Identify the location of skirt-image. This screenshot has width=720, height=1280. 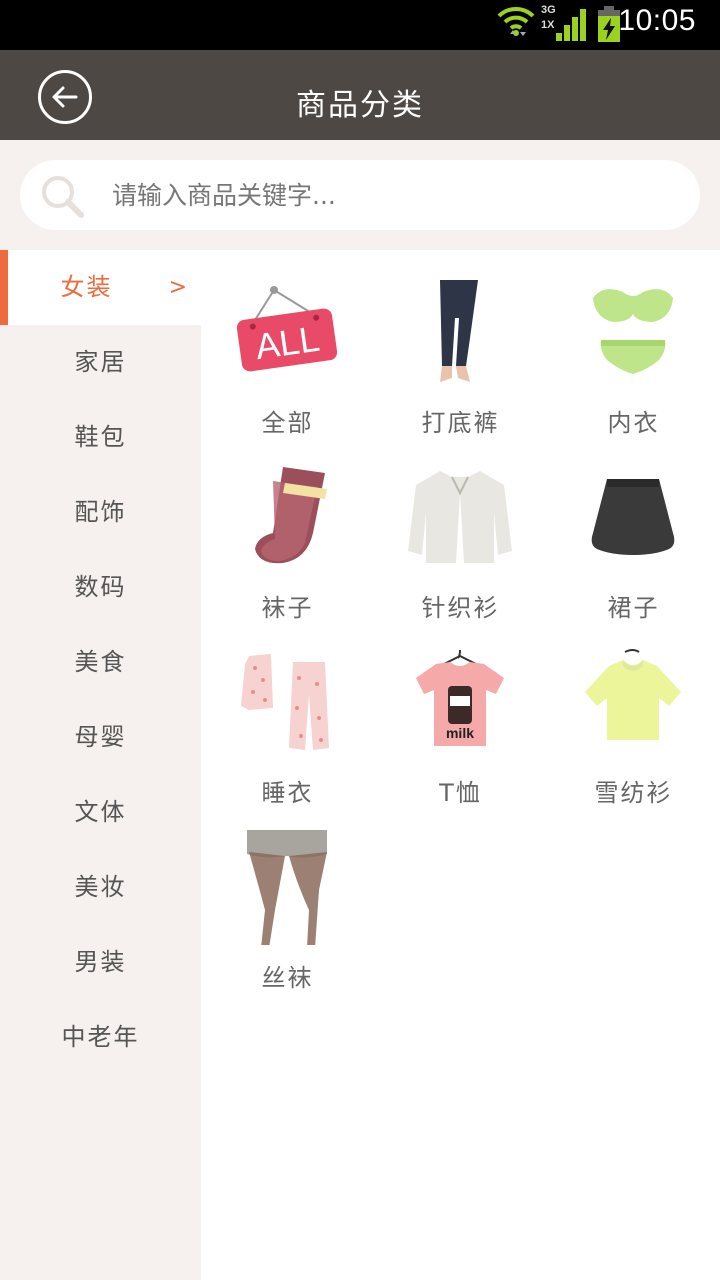
(633, 517).